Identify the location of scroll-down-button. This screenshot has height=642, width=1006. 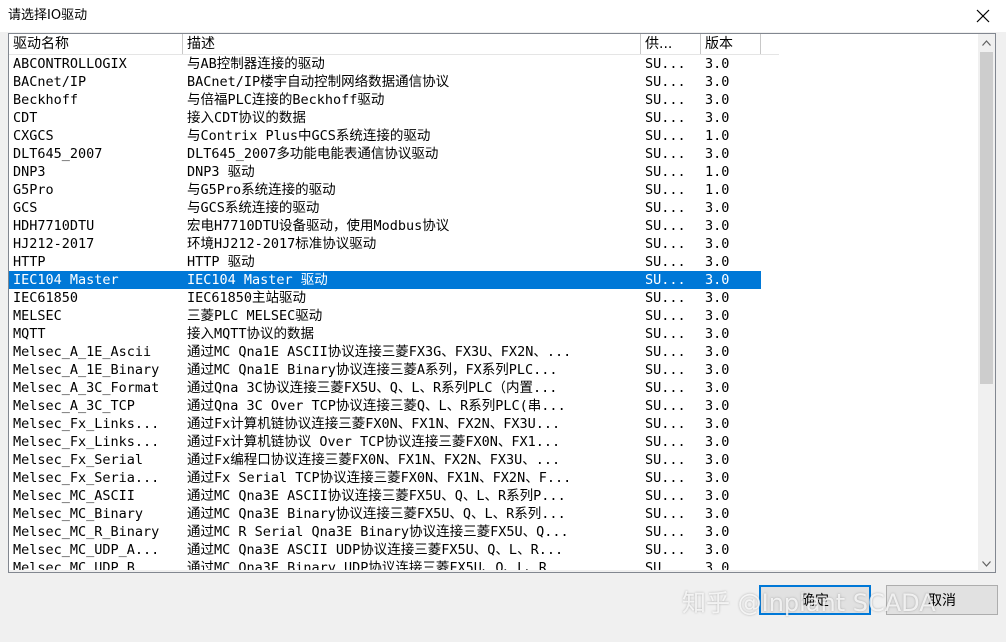
(986, 563).